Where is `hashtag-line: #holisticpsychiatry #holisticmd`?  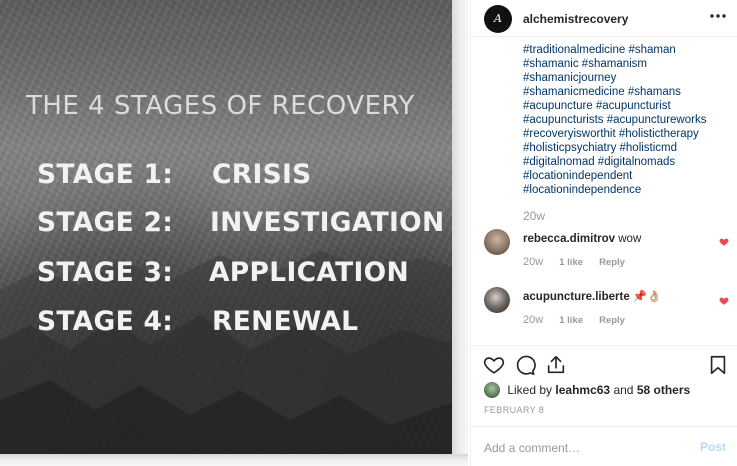 hashtag-line: #holisticpsychiatry #holisticmd is located at coordinates (625, 148).